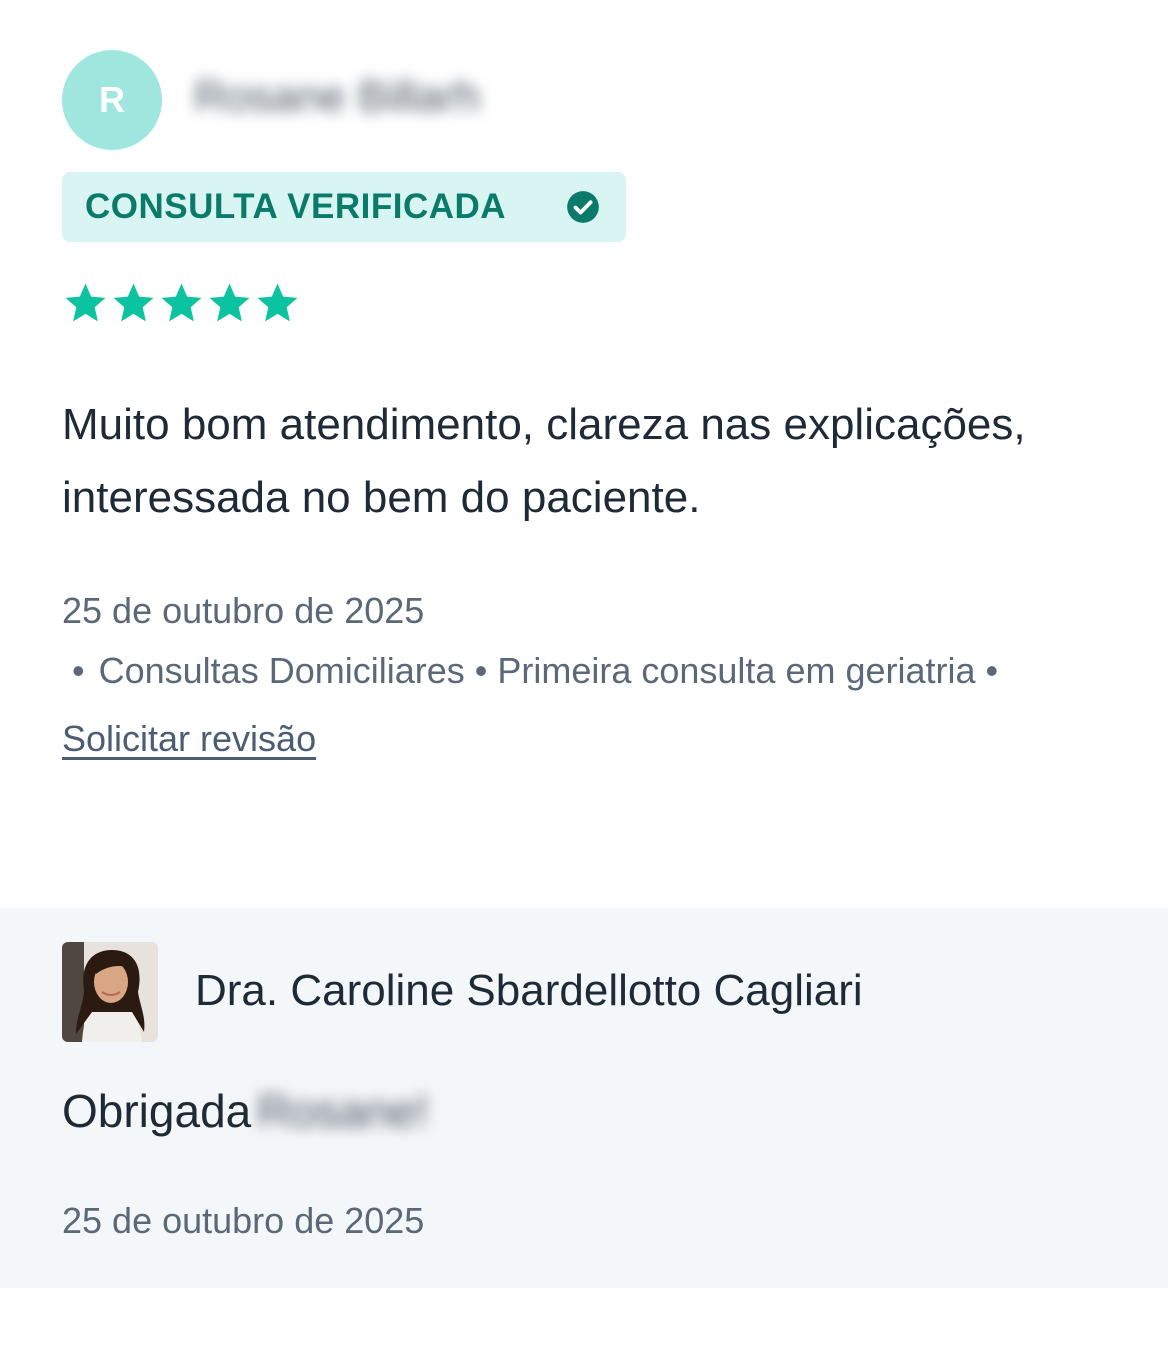  Describe the element at coordinates (281, 670) in the screenshot. I see `service-home-visits: Consultas Domiciliares` at that location.